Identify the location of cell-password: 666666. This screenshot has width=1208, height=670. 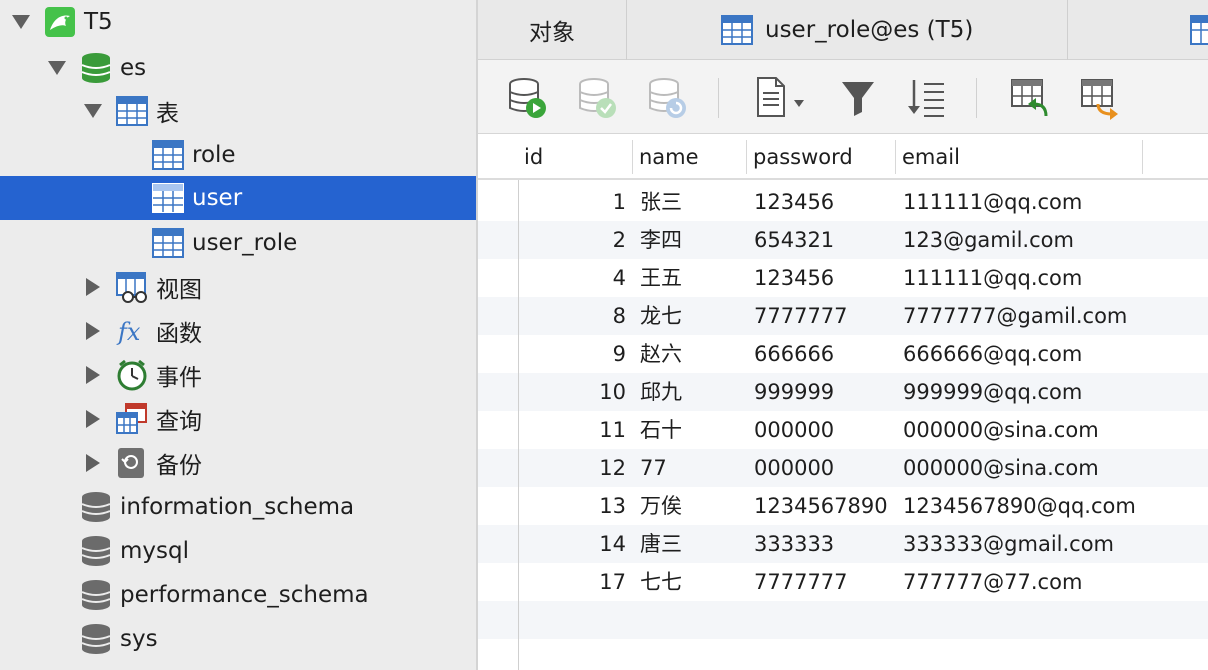
(794, 354).